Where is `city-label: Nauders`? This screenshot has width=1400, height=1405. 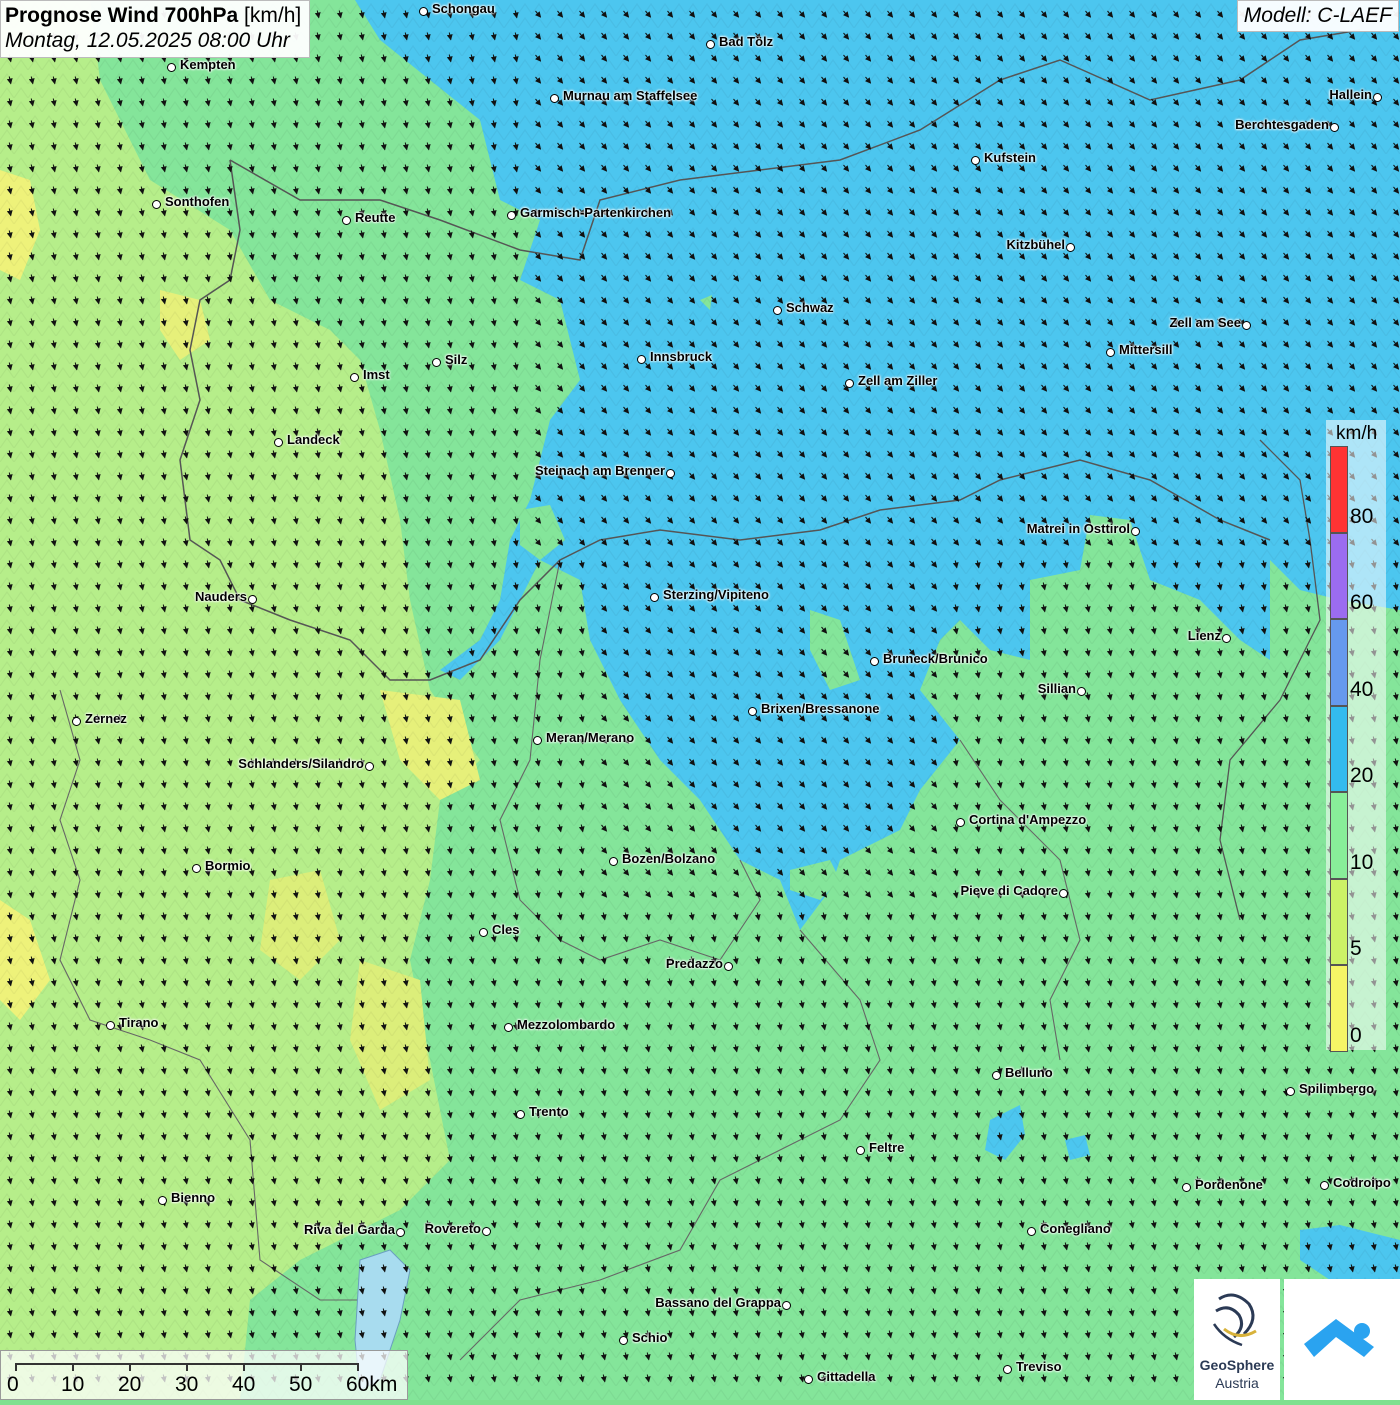 city-label: Nauders is located at coordinates (220, 596).